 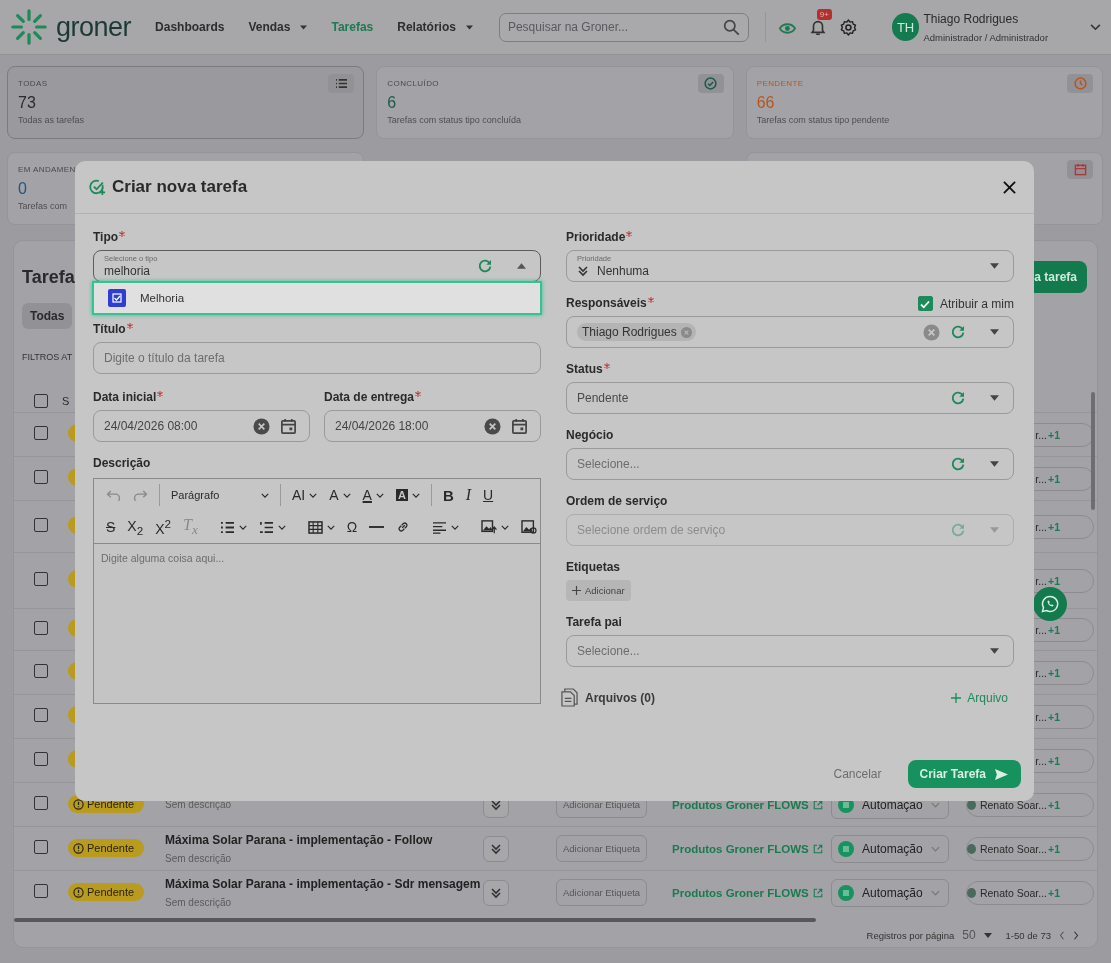 I want to click on nav-link: Relatórios, so click(x=435, y=27).